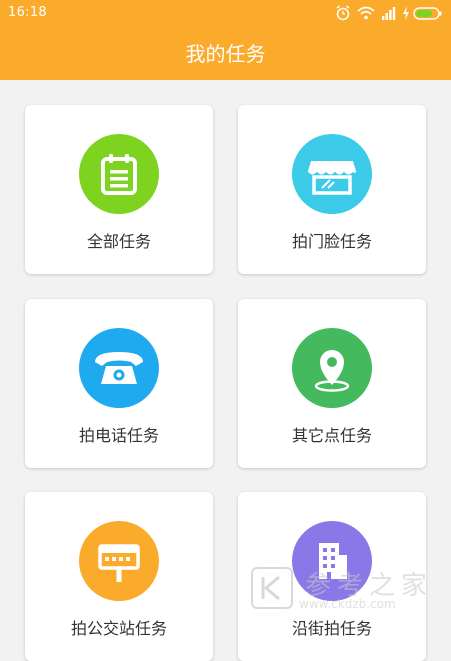 Image resolution: width=451 pixels, height=661 pixels. What do you see at coordinates (343, 13) in the screenshot?
I see `alarm-icon` at bounding box center [343, 13].